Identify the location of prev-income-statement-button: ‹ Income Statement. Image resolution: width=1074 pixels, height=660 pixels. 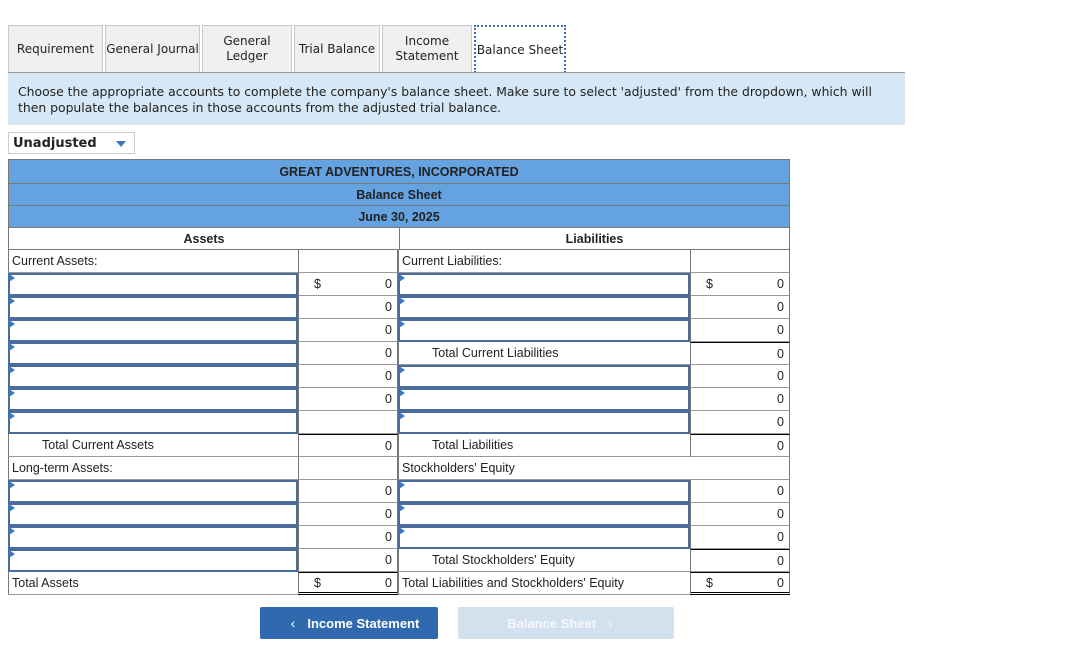
(349, 623).